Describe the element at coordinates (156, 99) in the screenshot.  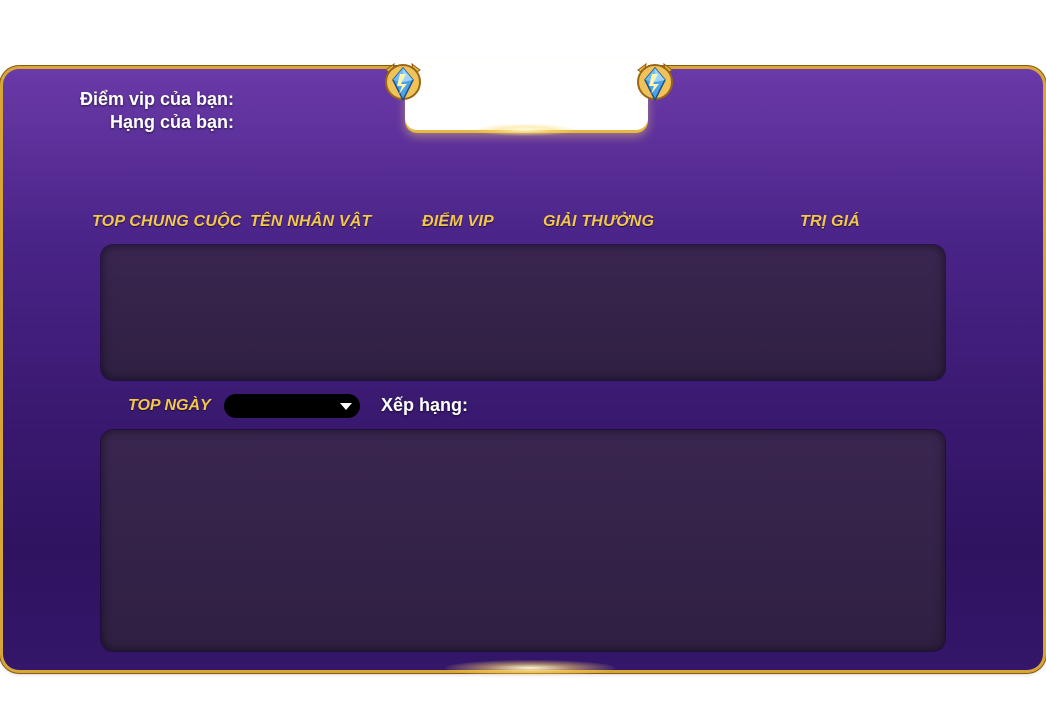
I see `vip-points-label: Điểm vip của bạn:` at that location.